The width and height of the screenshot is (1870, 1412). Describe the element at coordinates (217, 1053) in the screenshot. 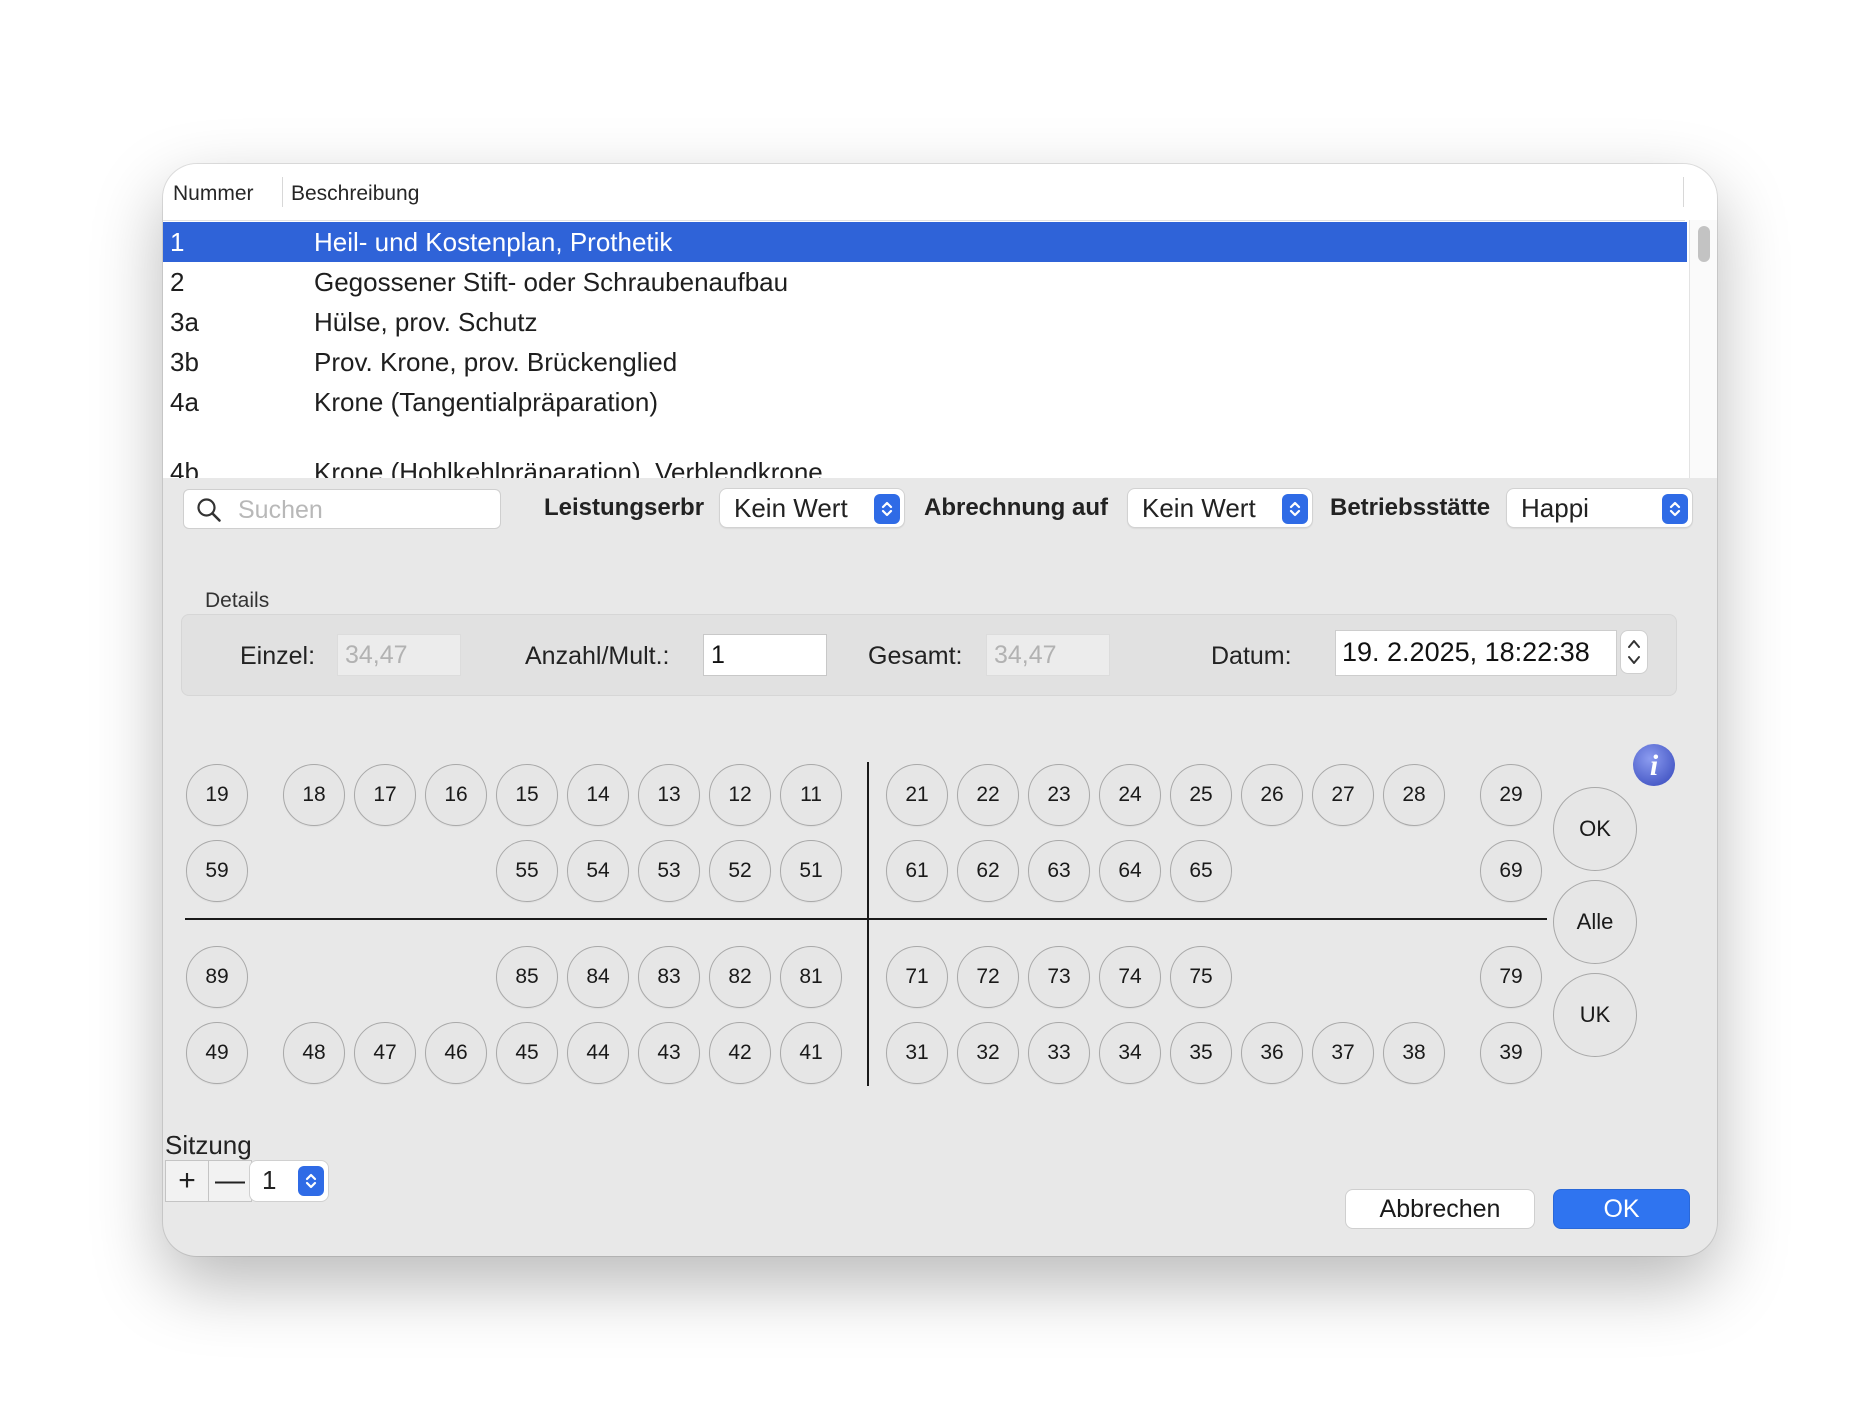

I see `tooth-button: 49` at that location.